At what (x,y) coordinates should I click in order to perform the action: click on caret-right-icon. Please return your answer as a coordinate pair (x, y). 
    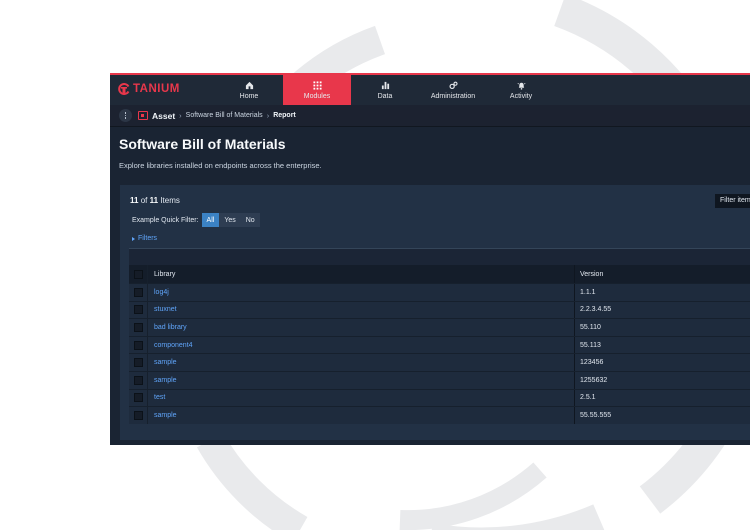
    Looking at the image, I should click on (133, 238).